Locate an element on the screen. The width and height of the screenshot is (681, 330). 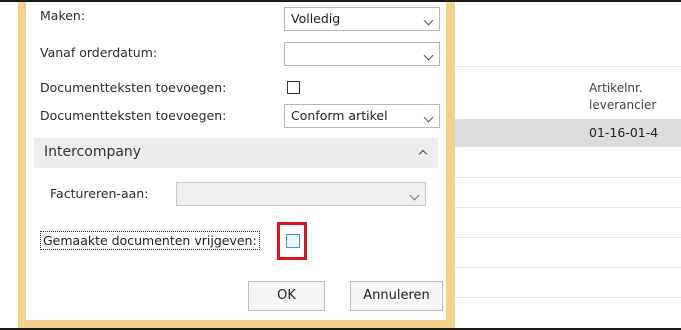
ok-button: OK is located at coordinates (286, 296).